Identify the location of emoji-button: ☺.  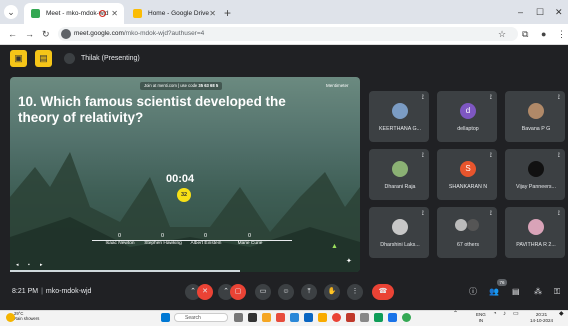
(286, 292).